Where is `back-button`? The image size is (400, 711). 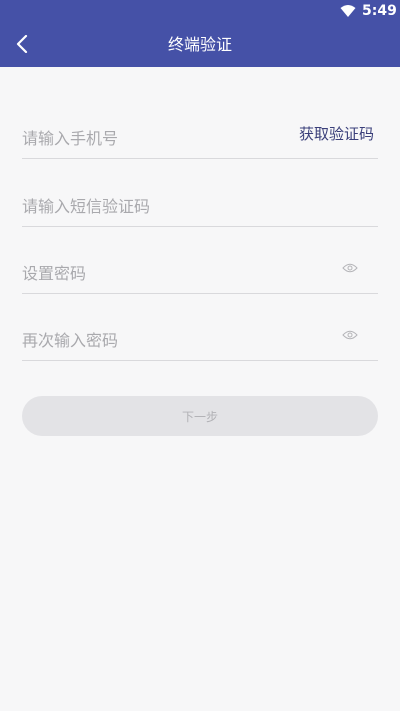 back-button is located at coordinates (24, 44).